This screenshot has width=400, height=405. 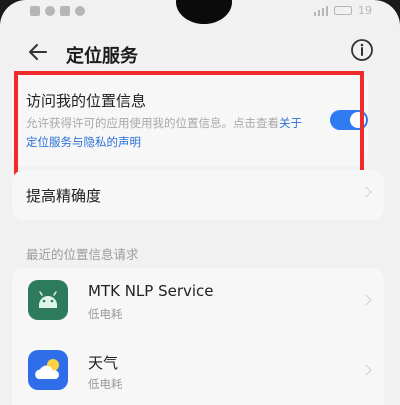 I want to click on wifi-icon, so click(x=50, y=11).